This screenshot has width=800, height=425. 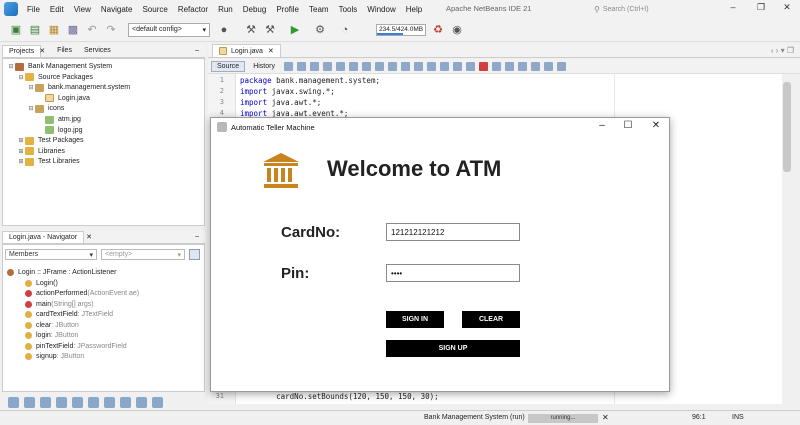 What do you see at coordinates (453, 348) in the screenshot?
I see `sign-up-button: SIGN UP` at bounding box center [453, 348].